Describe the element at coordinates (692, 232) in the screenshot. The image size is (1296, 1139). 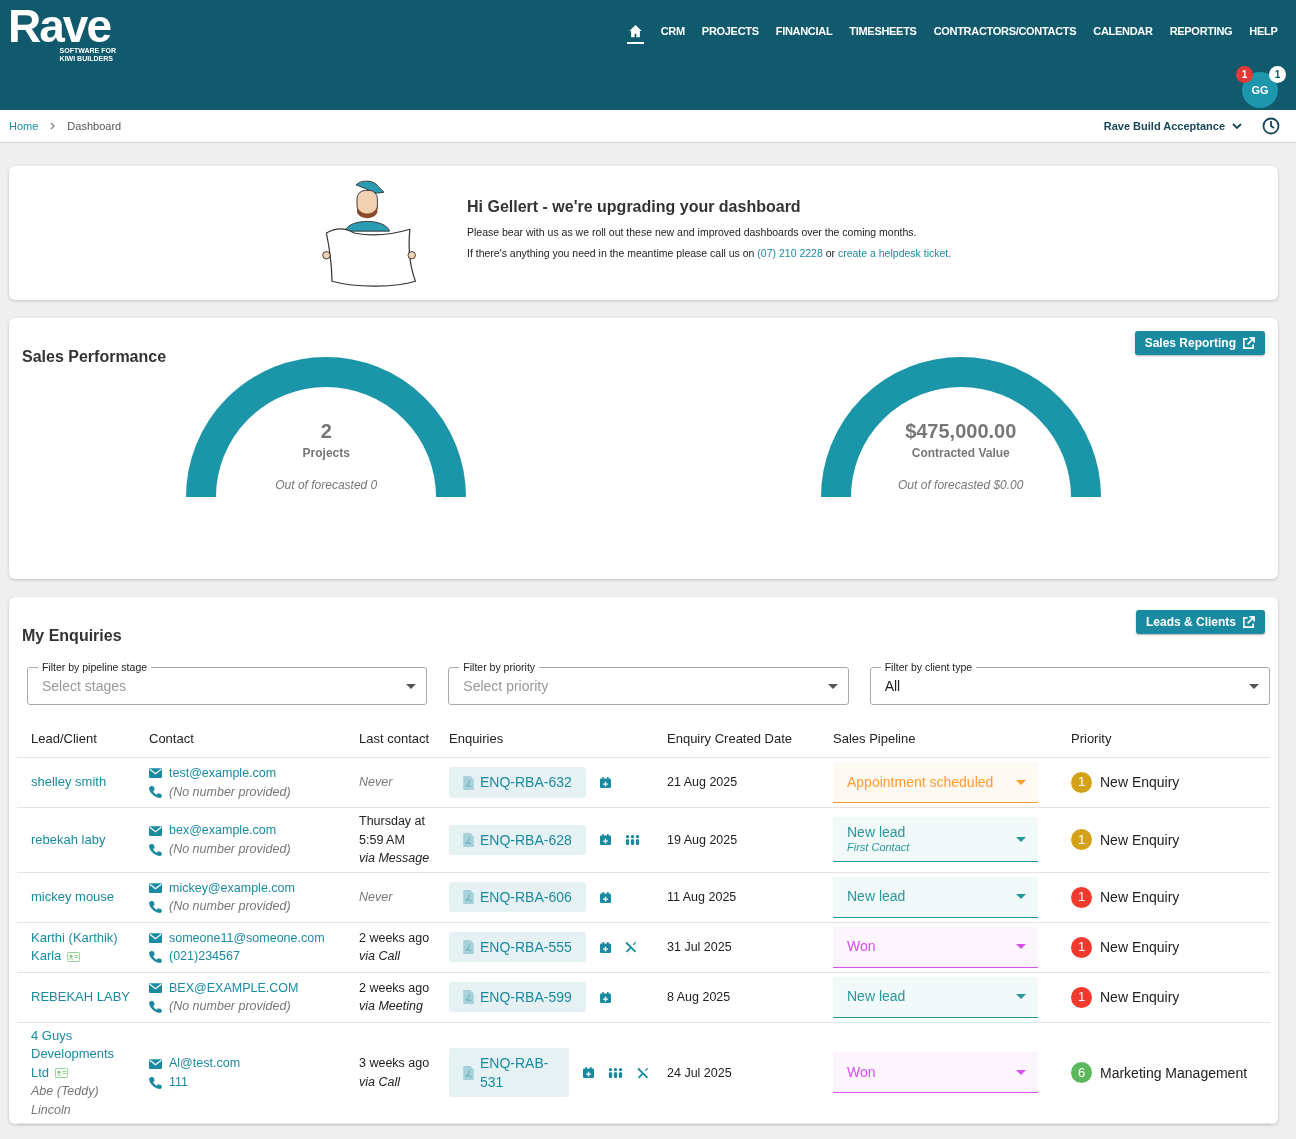
I see `banner-message: Please bear with us as we roll out these new and improved dashboards over the coming months.` at that location.